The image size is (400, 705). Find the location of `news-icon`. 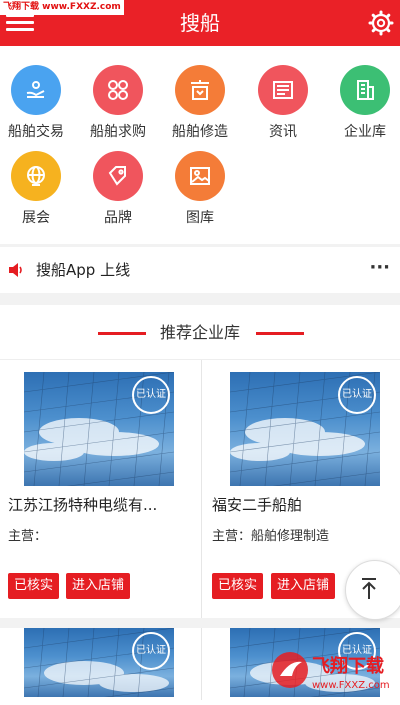

news-icon is located at coordinates (283, 90).